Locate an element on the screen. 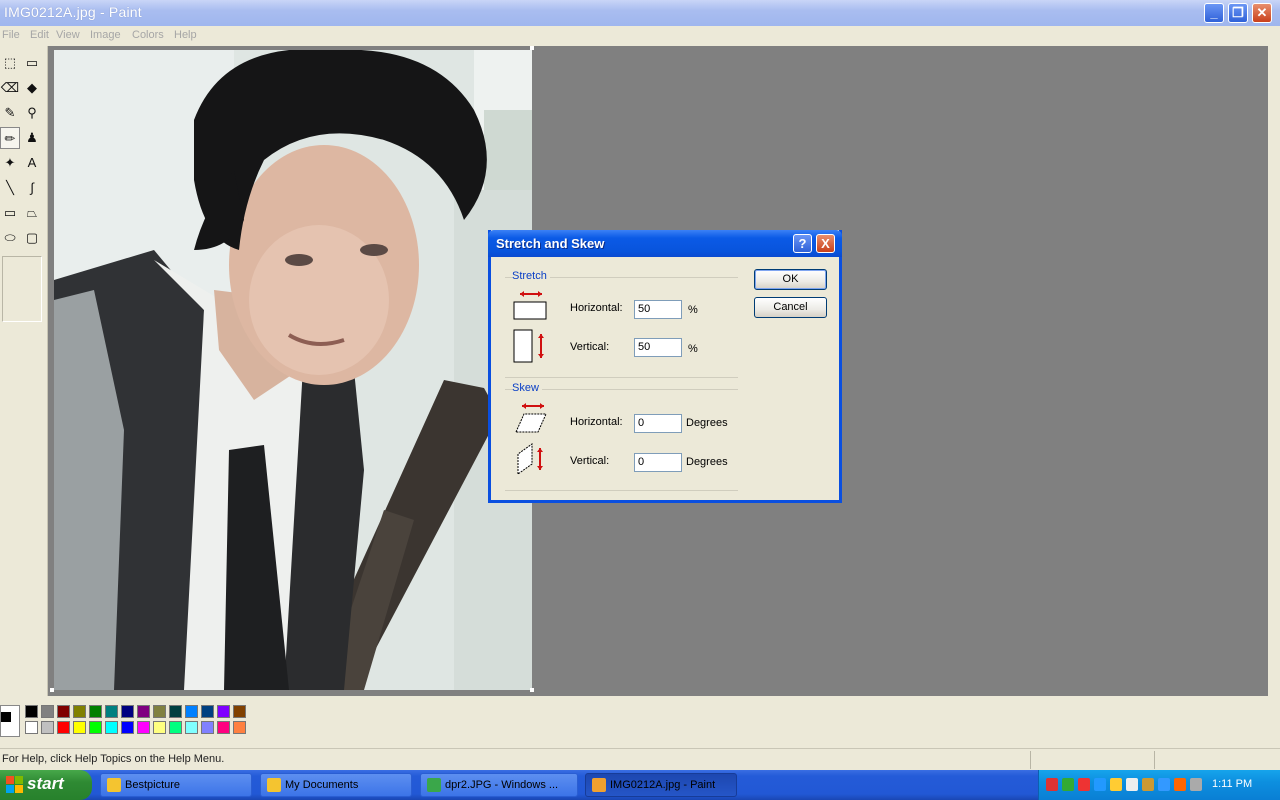  resize-handle-bottom-left is located at coordinates (52, 690).